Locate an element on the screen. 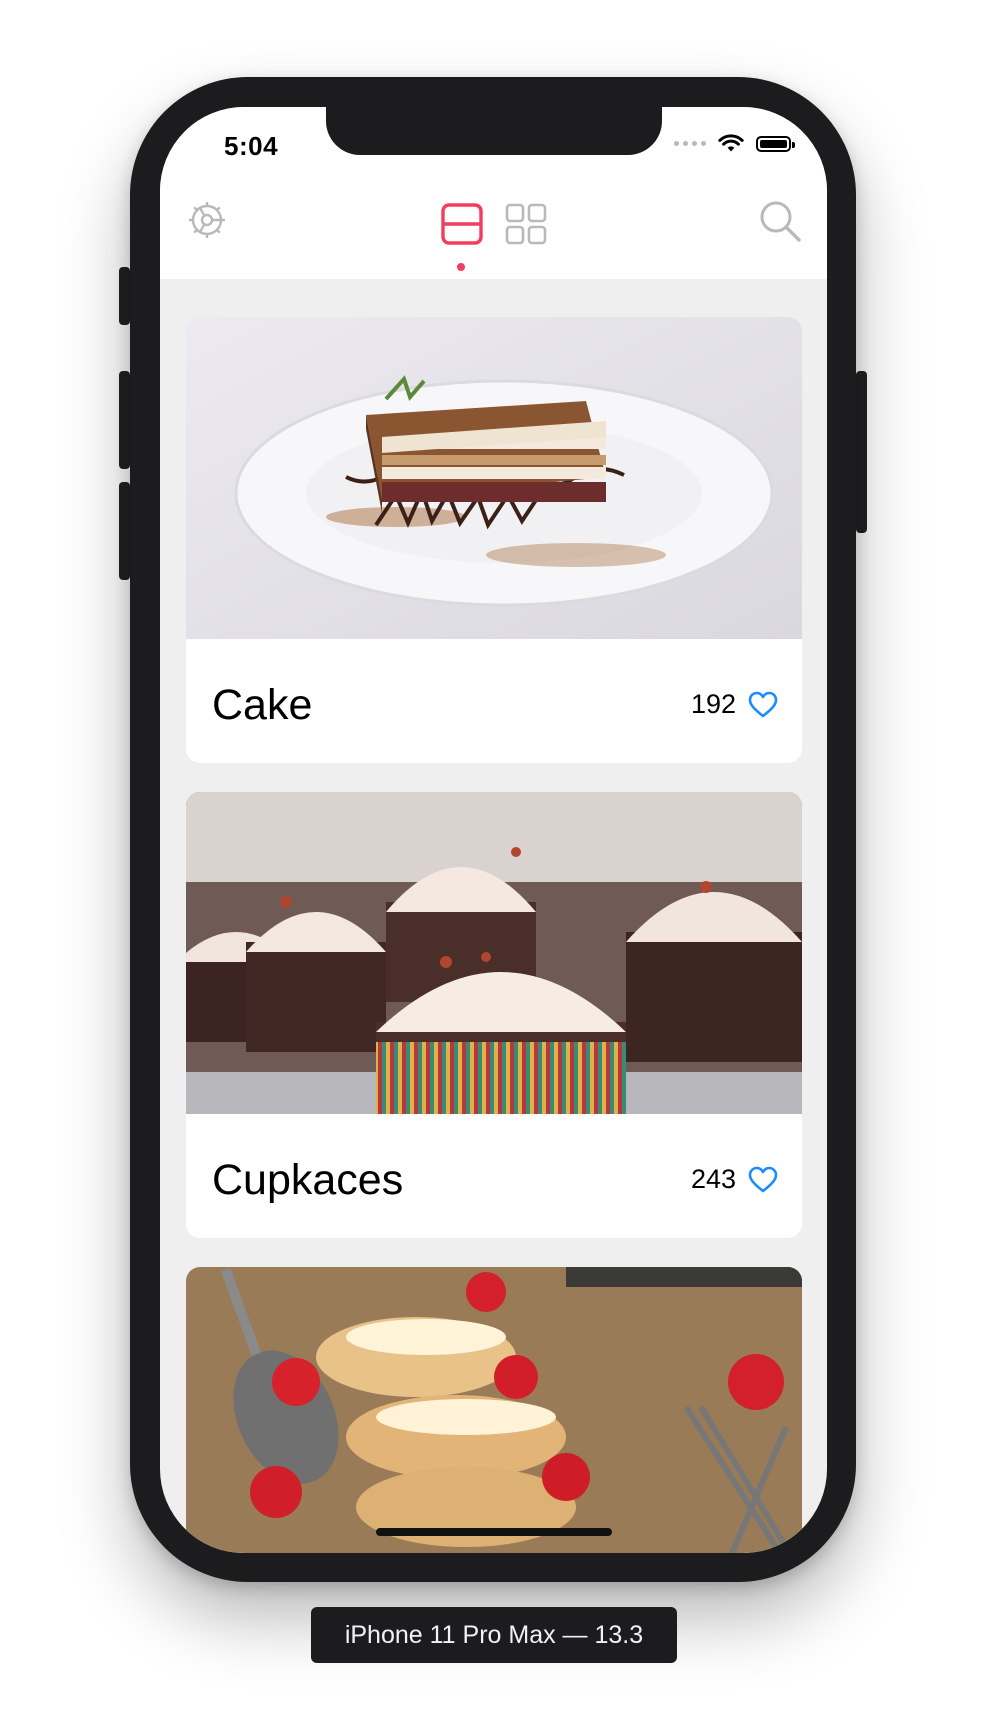  silent-switch is located at coordinates (124, 296).